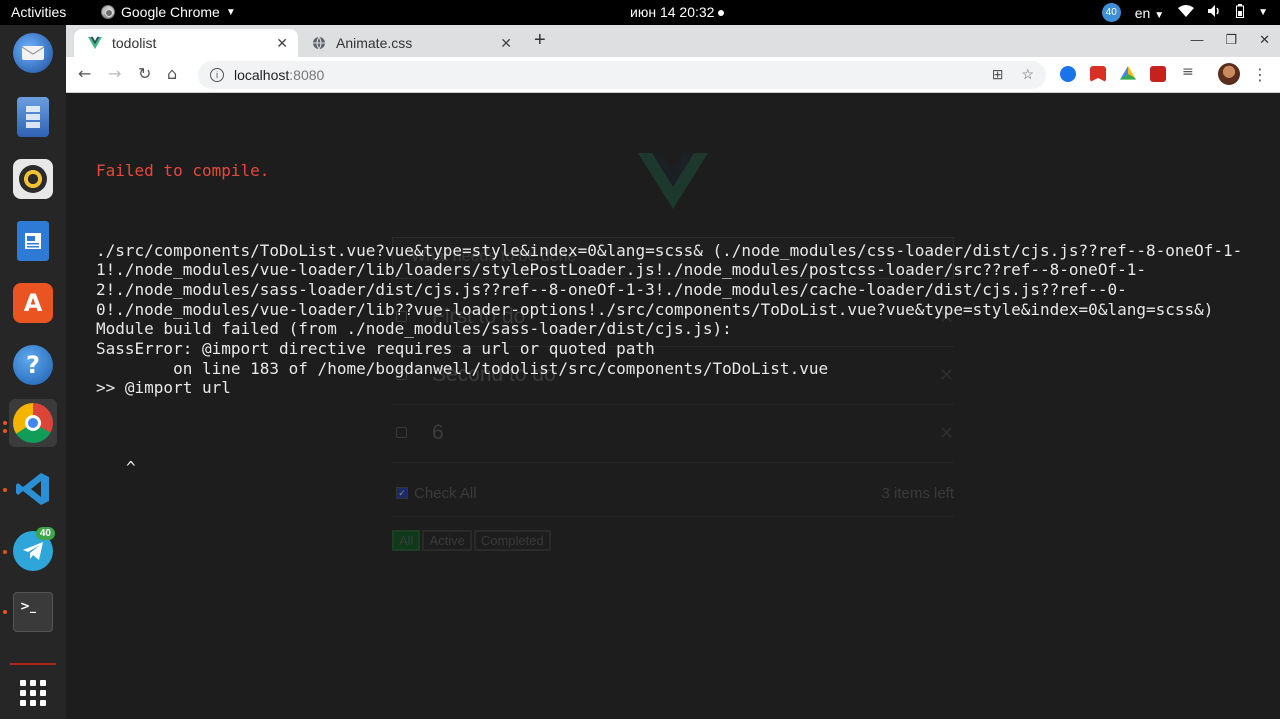 The width and height of the screenshot is (1280, 719). What do you see at coordinates (1260, 74) in the screenshot?
I see `more-menu-icon: ⋮` at bounding box center [1260, 74].